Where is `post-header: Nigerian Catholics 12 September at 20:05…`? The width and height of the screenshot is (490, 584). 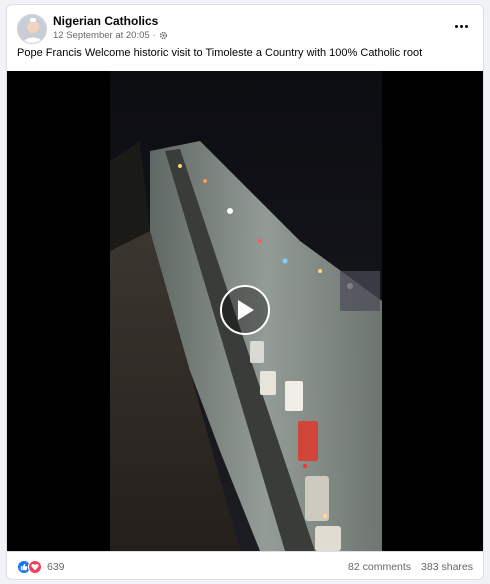 post-header: Nigerian Catholics 12 September at 20:05… is located at coordinates (245, 27).